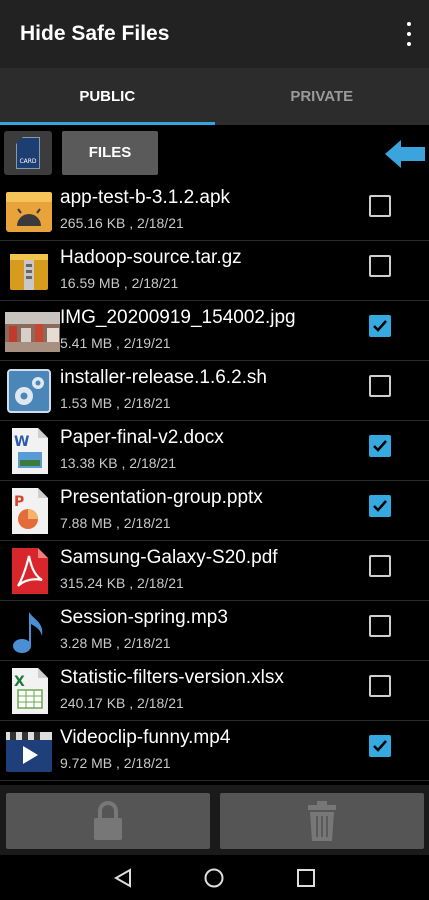  I want to click on script-gears-icon, so click(29, 391).